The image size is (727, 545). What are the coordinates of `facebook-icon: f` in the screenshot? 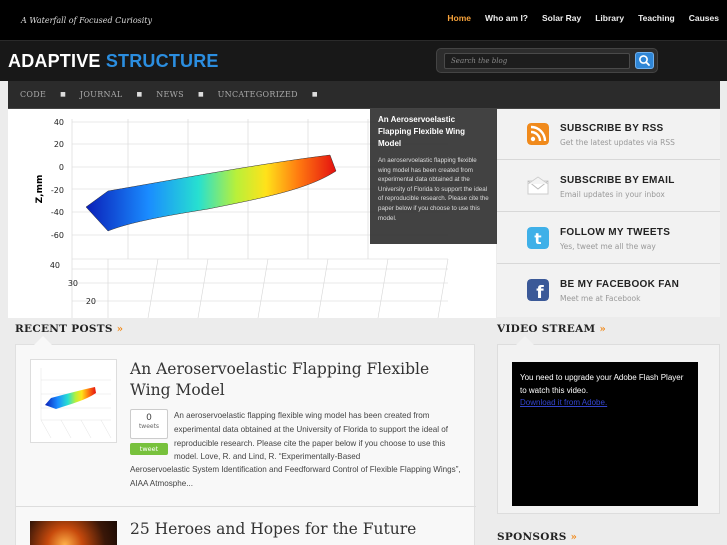 It's located at (538, 290).